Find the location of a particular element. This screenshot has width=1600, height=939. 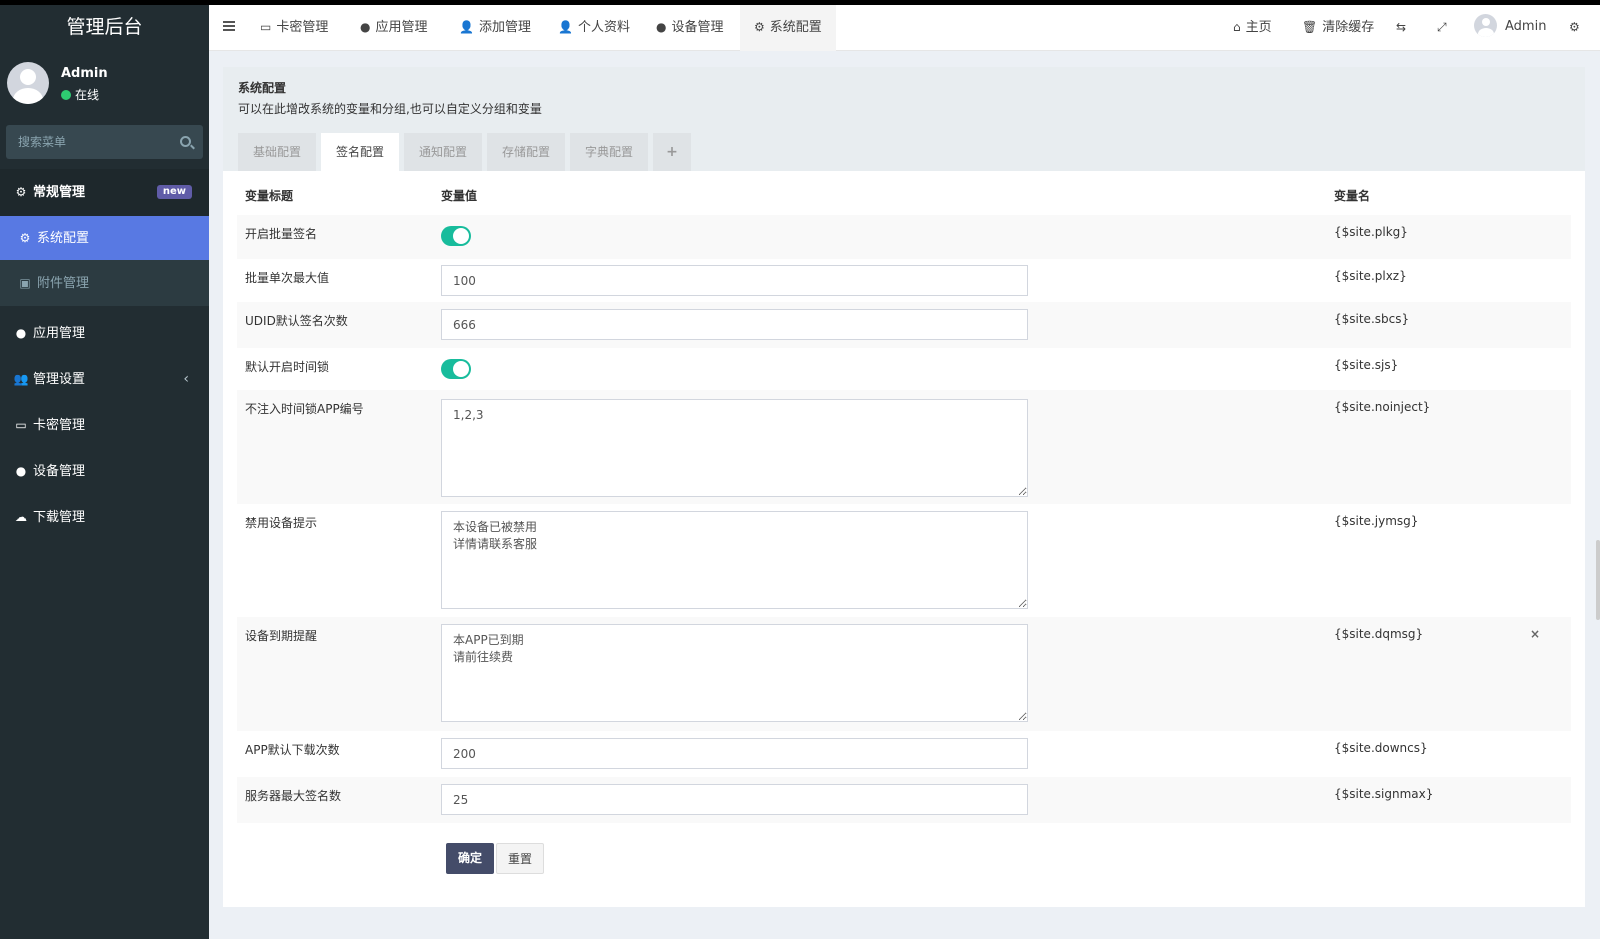

no-inject-app-ids-textarea: 1,2,3 is located at coordinates (734, 448).